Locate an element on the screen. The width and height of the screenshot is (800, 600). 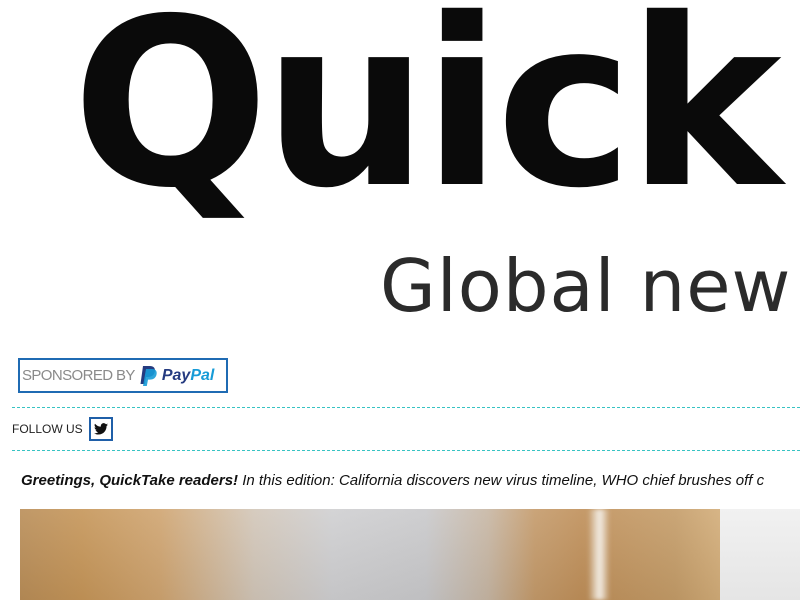
twitter-follow-button is located at coordinates (100, 429).